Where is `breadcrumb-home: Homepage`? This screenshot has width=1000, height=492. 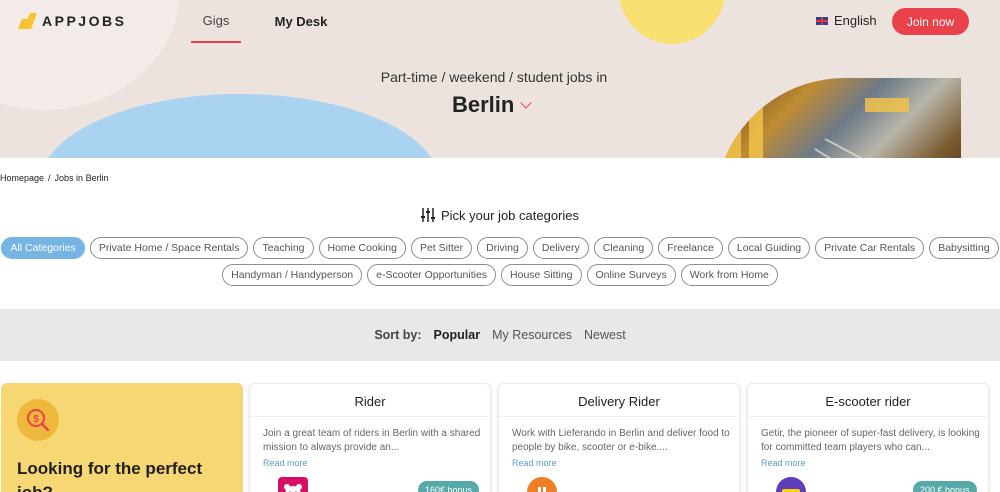 breadcrumb-home: Homepage is located at coordinates (22, 178).